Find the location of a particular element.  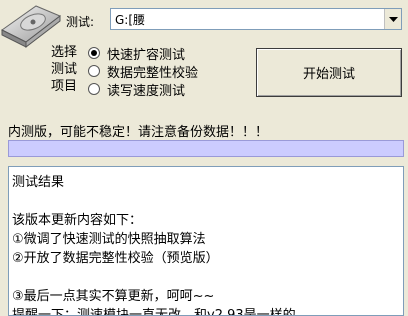

hard-disk-icon is located at coordinates (31, 26).